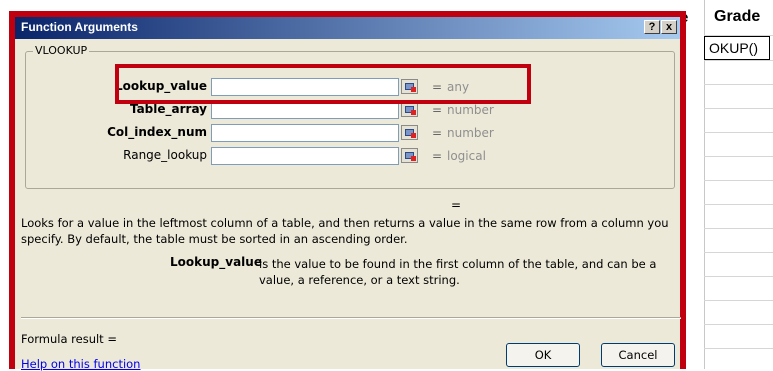 This screenshot has width=773, height=371. I want to click on table-array-input, so click(305, 110).